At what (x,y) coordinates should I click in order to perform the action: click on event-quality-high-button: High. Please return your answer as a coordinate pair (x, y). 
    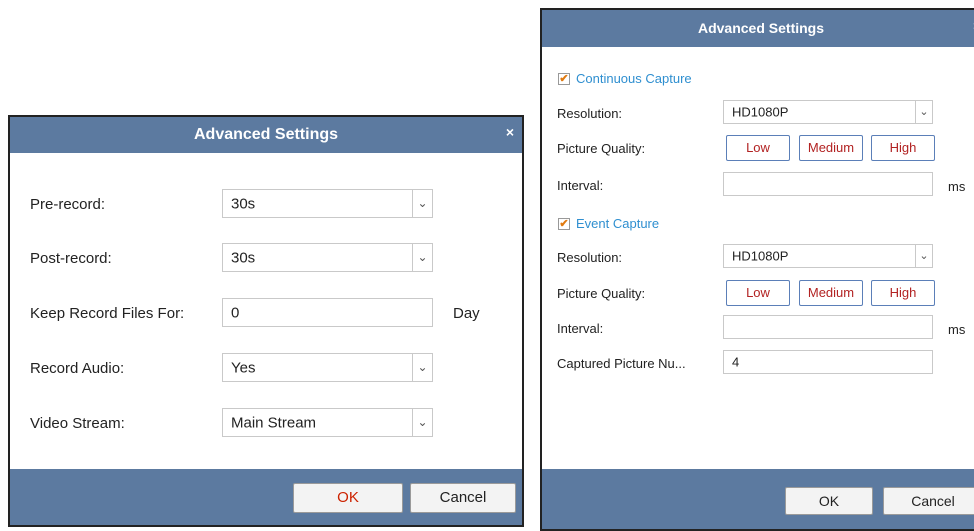
    Looking at the image, I should click on (903, 293).